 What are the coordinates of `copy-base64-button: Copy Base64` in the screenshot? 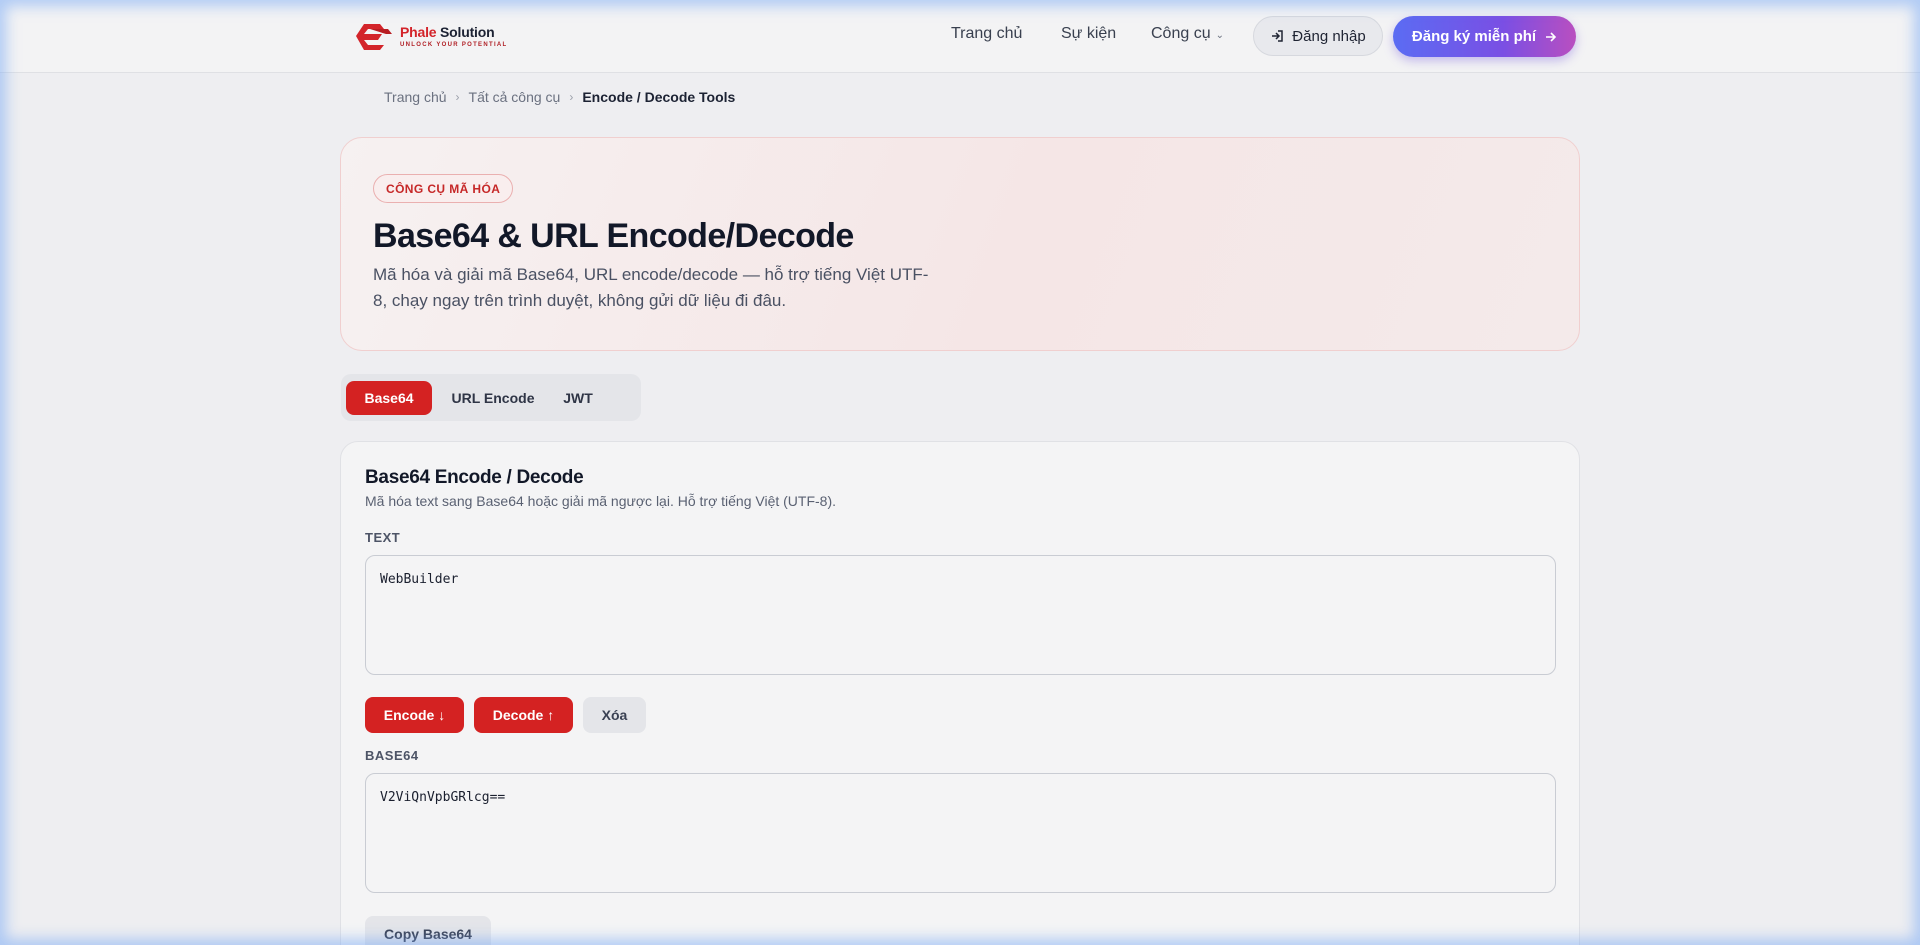 It's located at (428, 930).